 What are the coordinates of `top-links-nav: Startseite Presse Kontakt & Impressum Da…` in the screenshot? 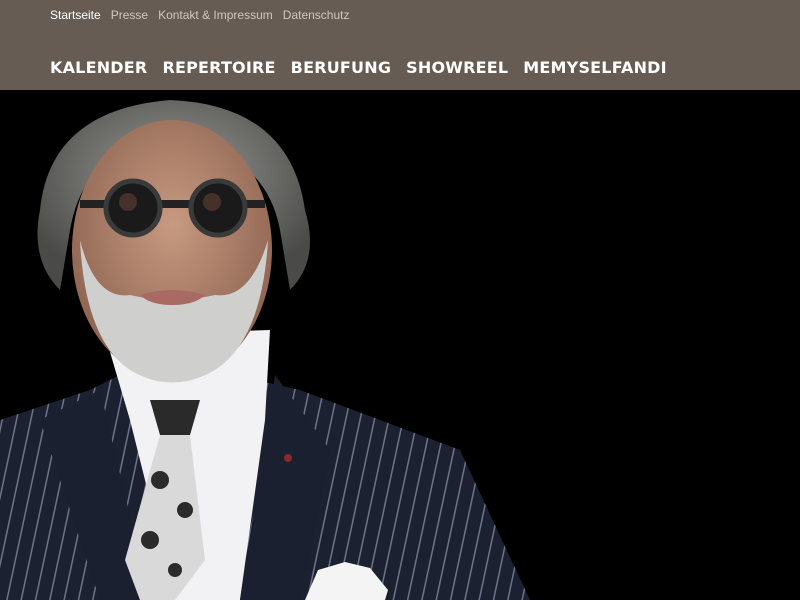 It's located at (204, 15).